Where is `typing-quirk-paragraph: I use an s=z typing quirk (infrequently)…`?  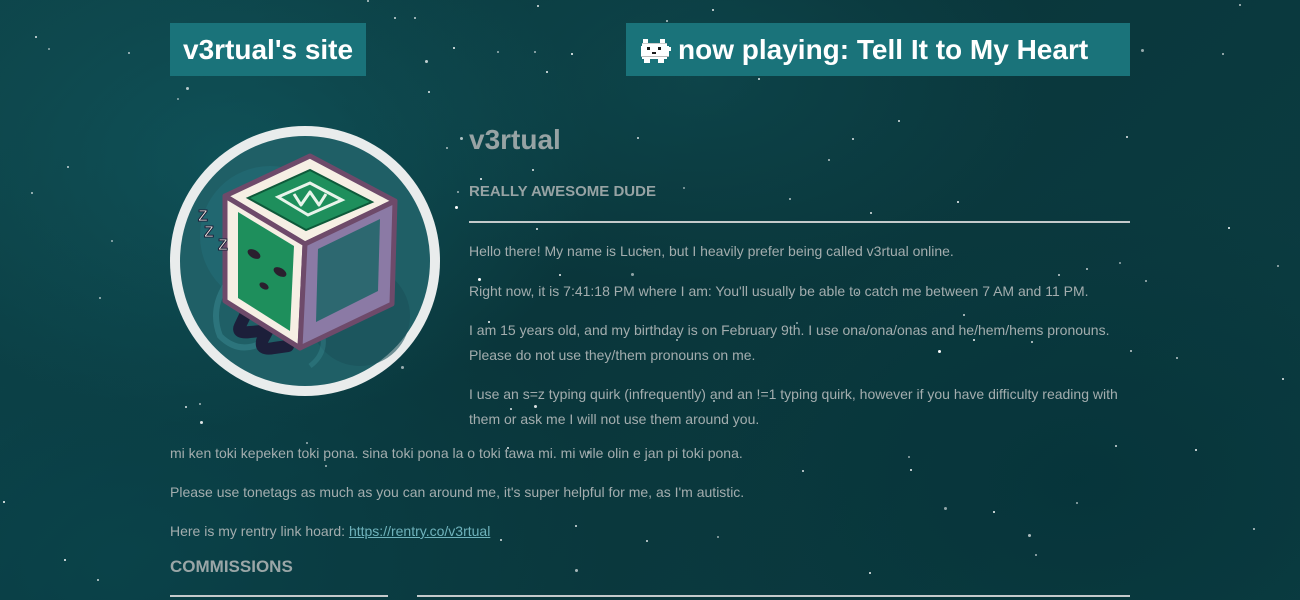
typing-quirk-paragraph: I use an s=z typing quirk (infrequently)… is located at coordinates (793, 406).